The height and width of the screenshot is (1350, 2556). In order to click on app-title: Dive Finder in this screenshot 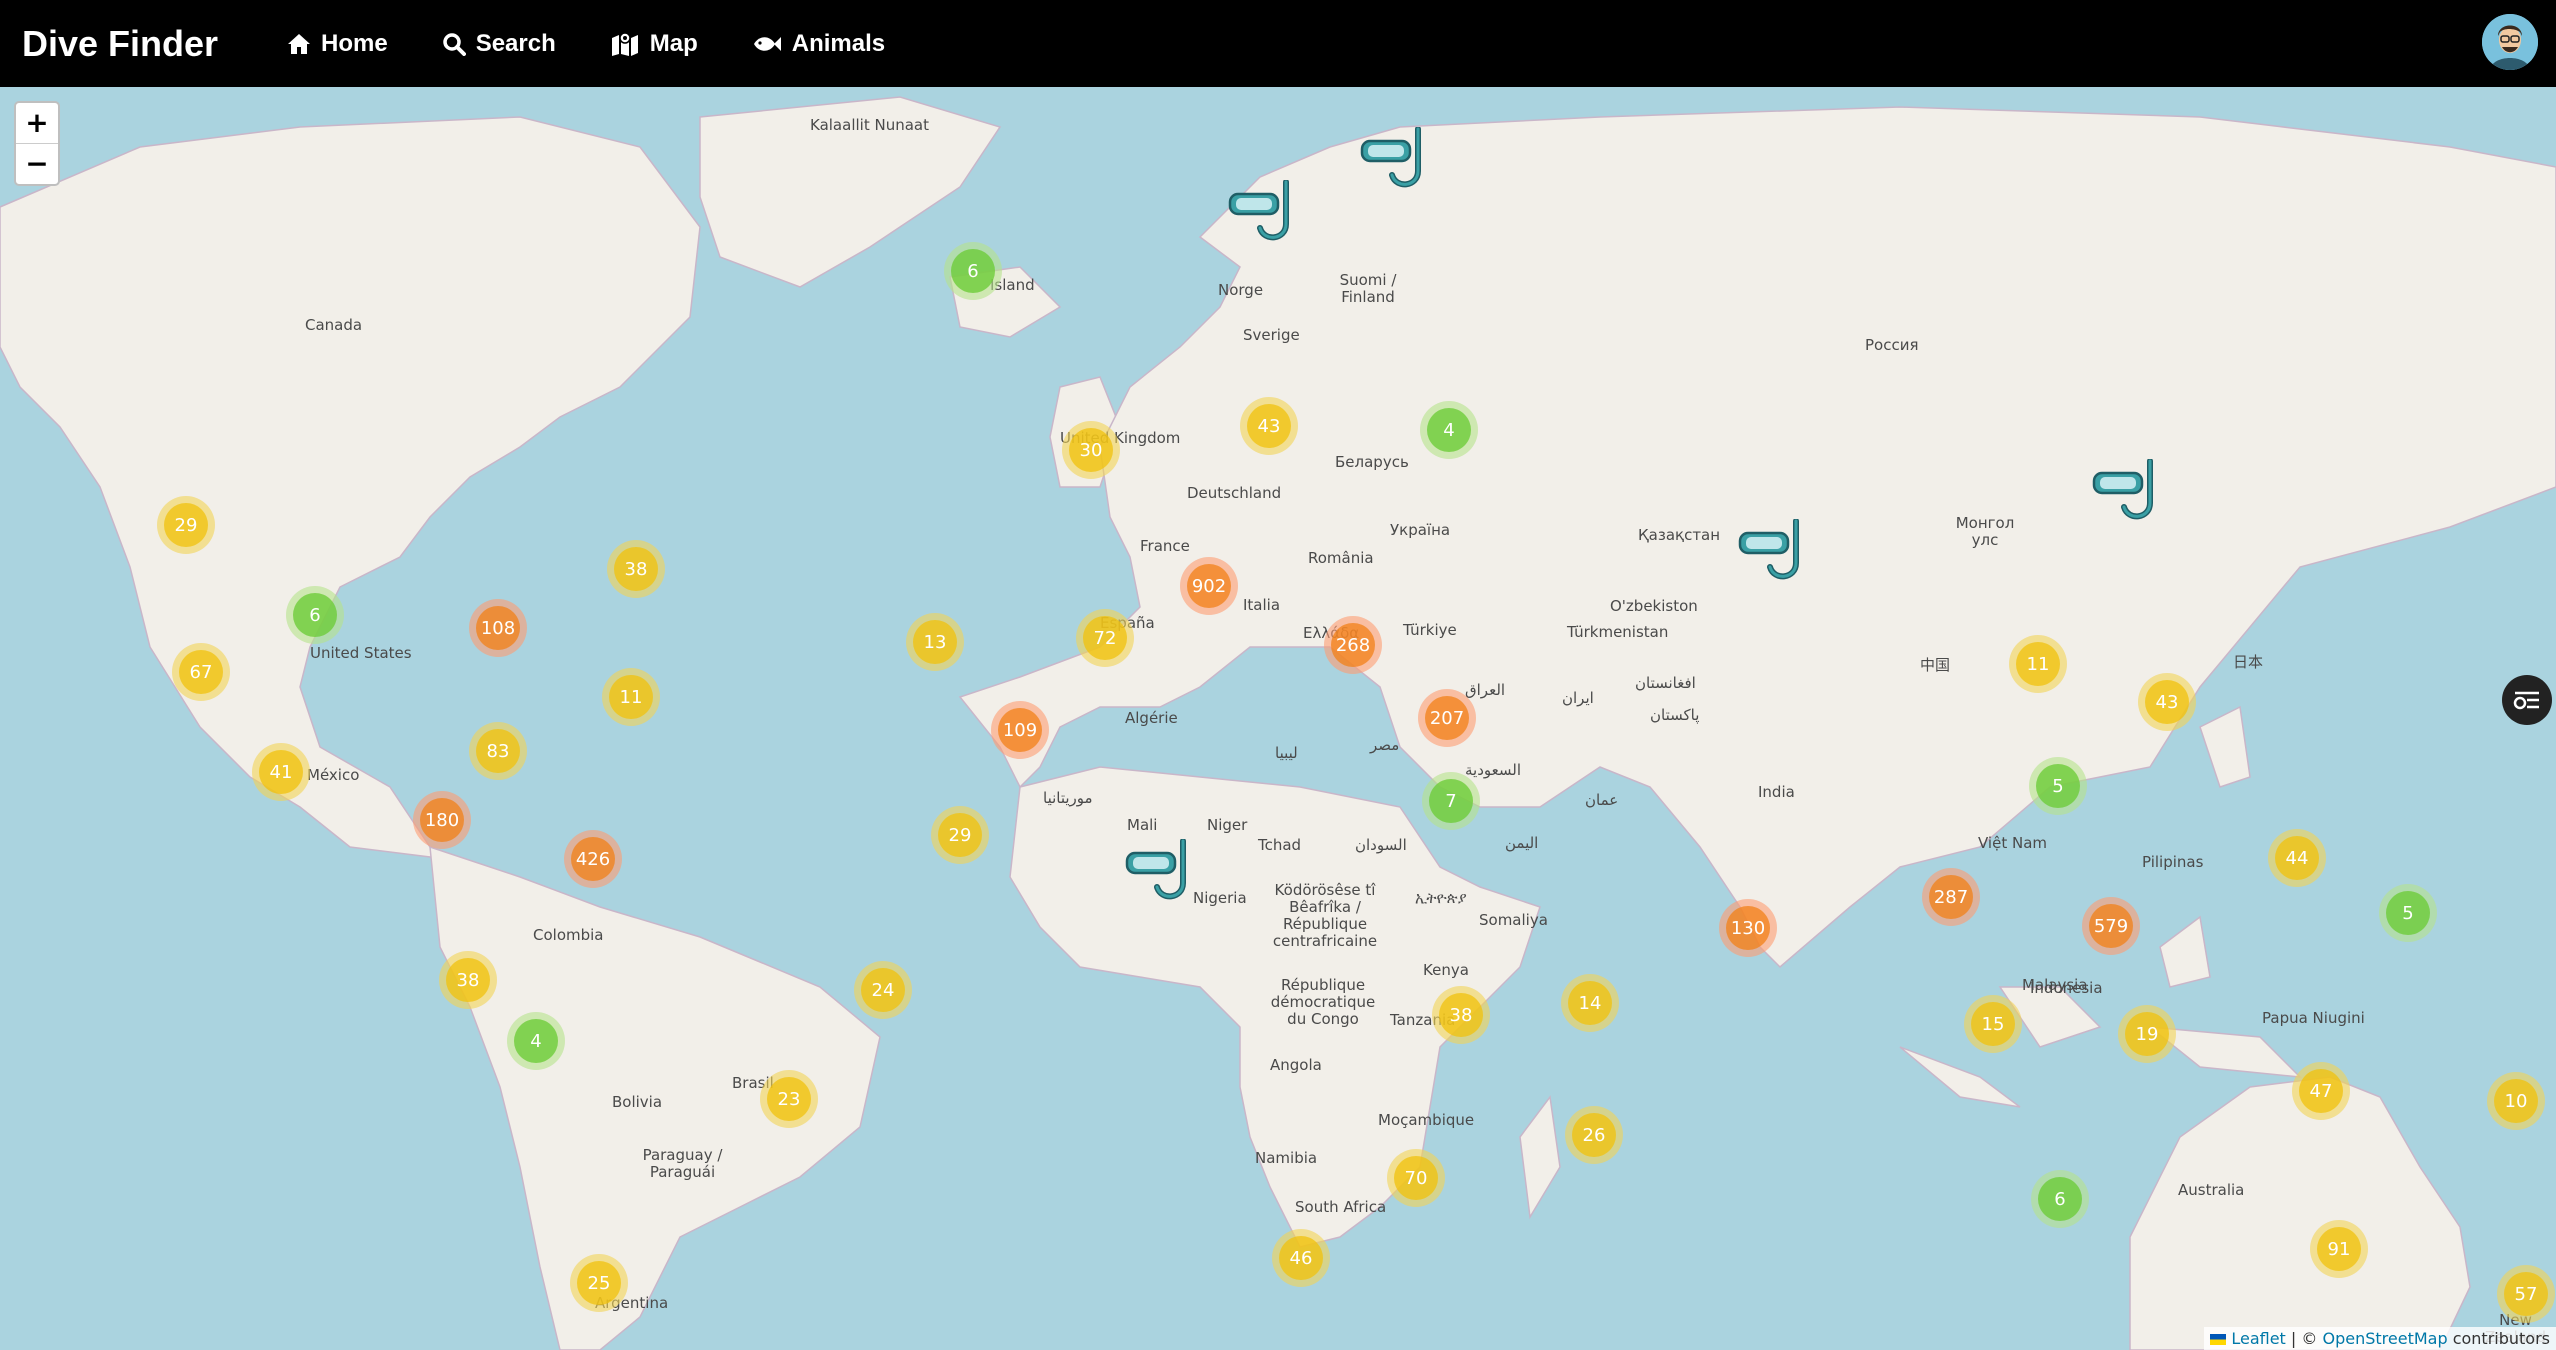, I will do `click(154, 44)`.